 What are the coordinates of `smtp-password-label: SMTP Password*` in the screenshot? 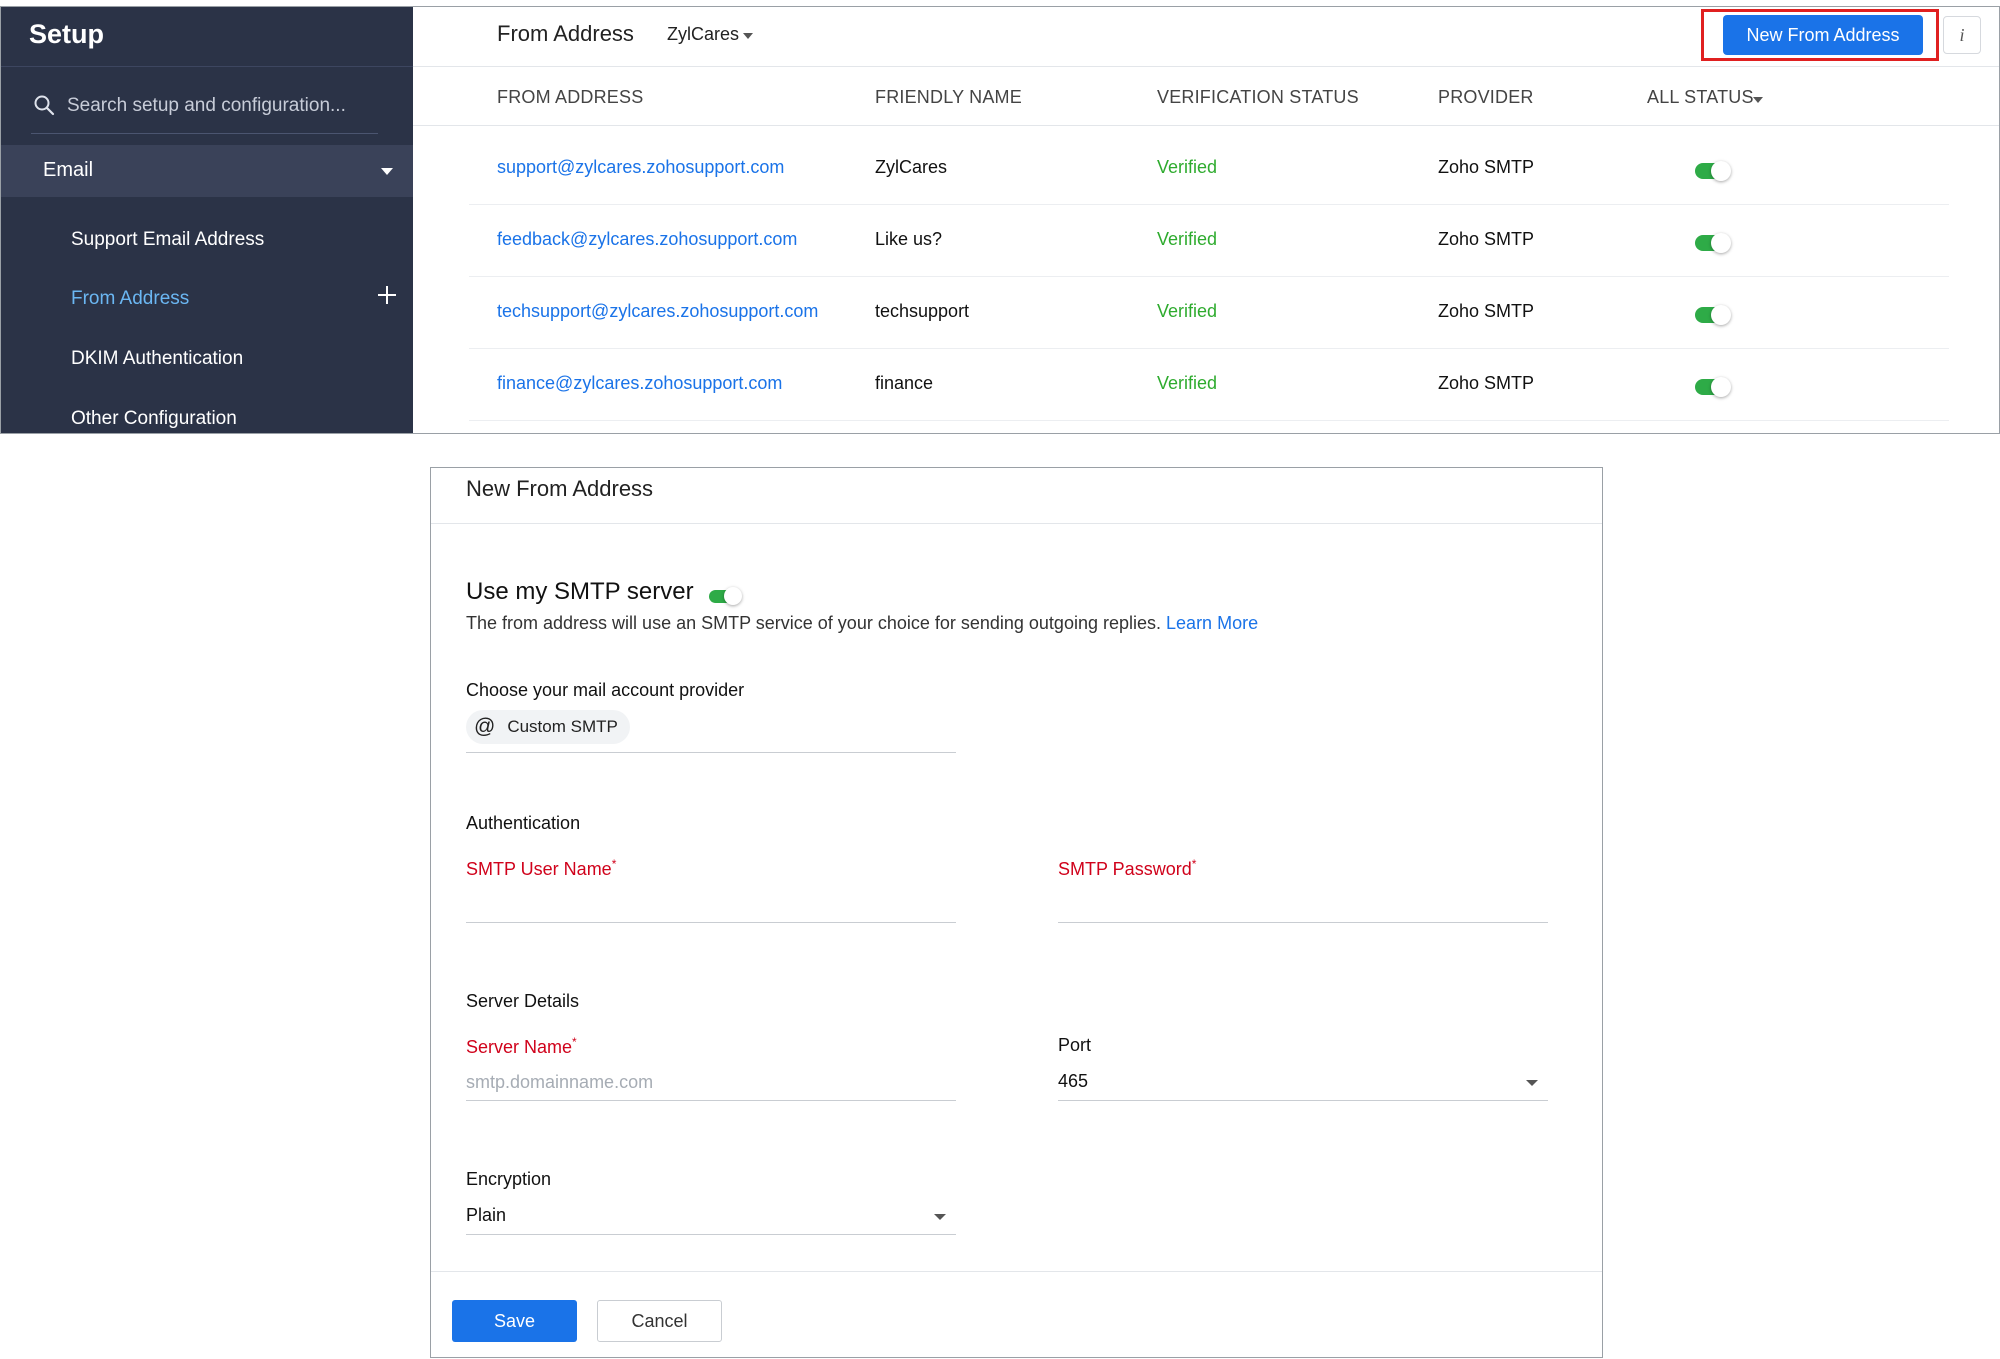 It's located at (1127, 868).